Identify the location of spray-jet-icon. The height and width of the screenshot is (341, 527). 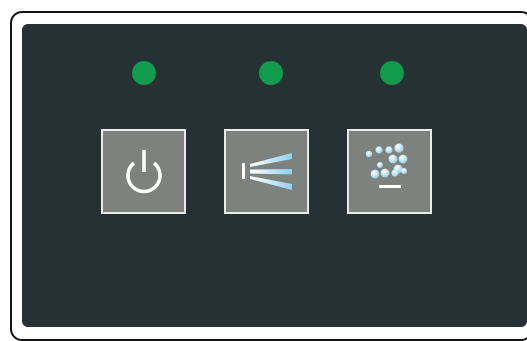
(267, 172).